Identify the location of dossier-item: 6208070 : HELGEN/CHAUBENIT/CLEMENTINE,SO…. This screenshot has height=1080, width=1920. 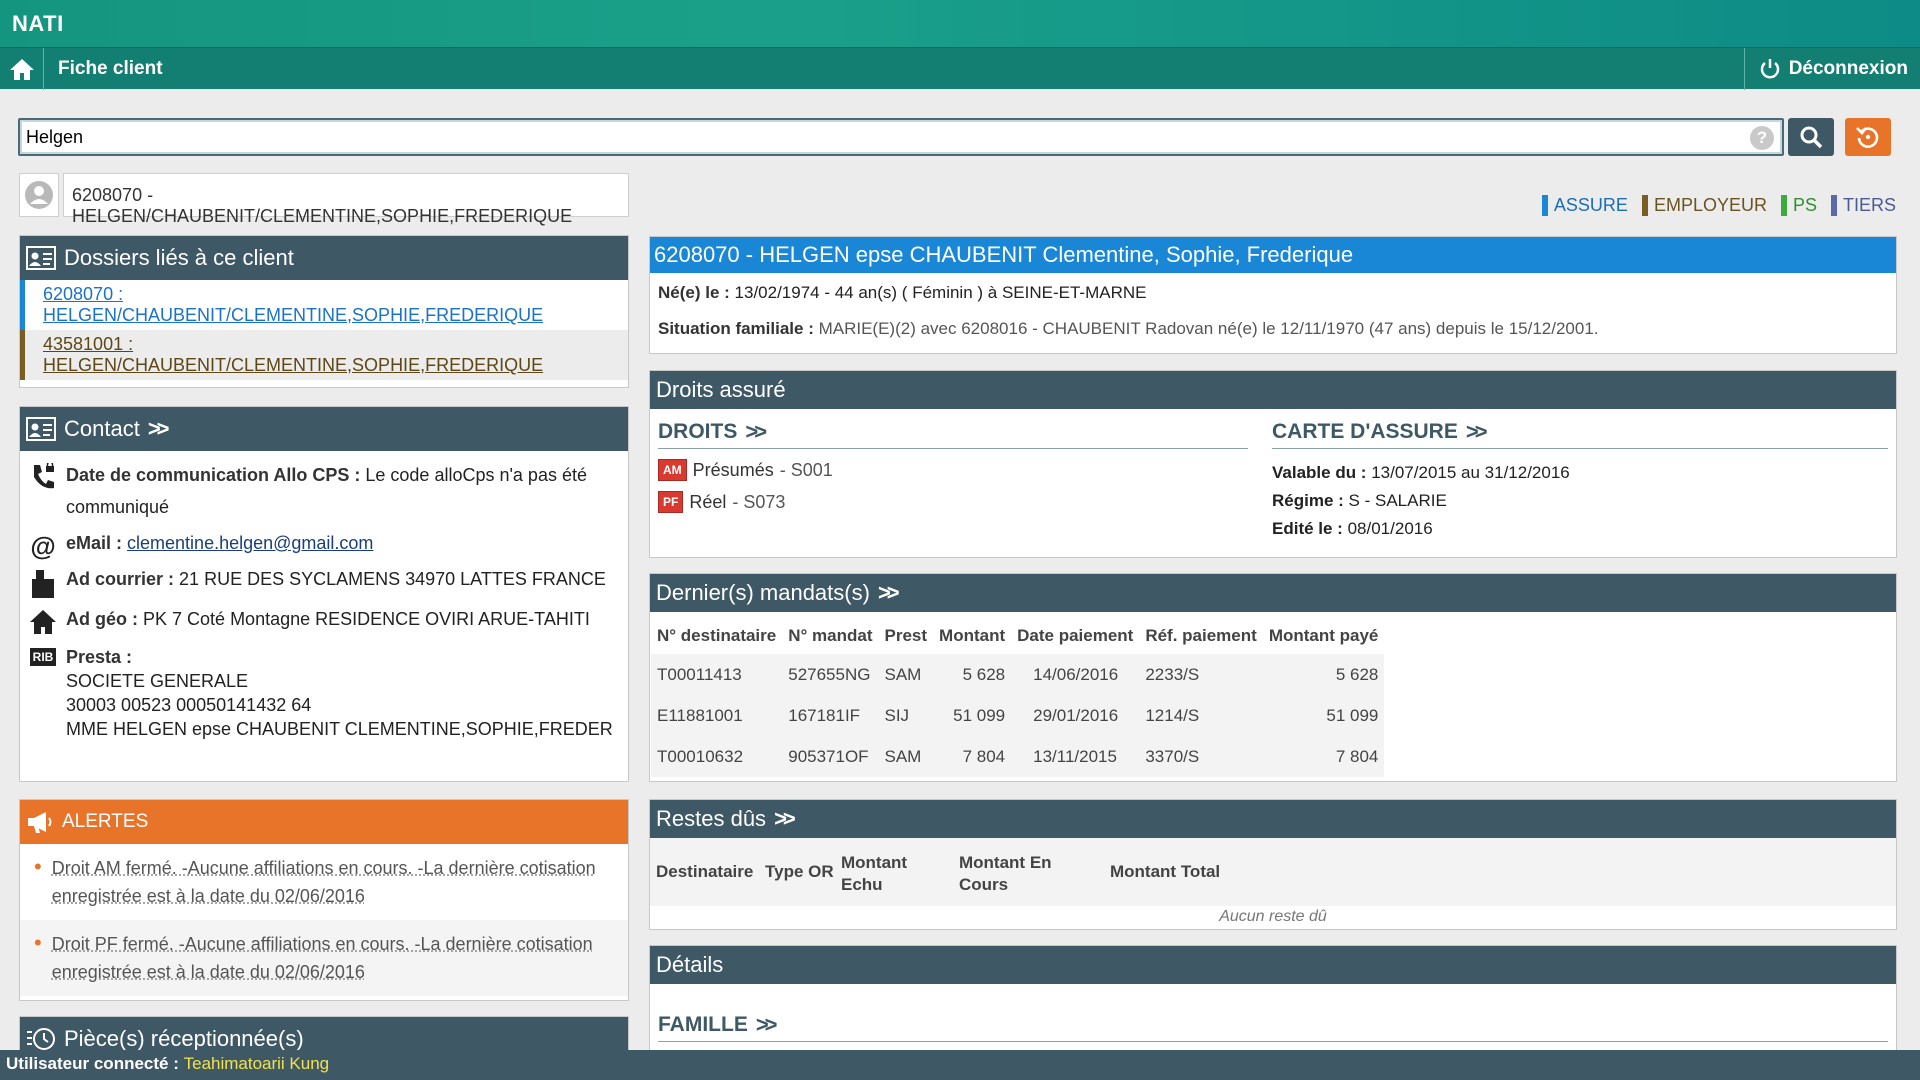
(324, 305).